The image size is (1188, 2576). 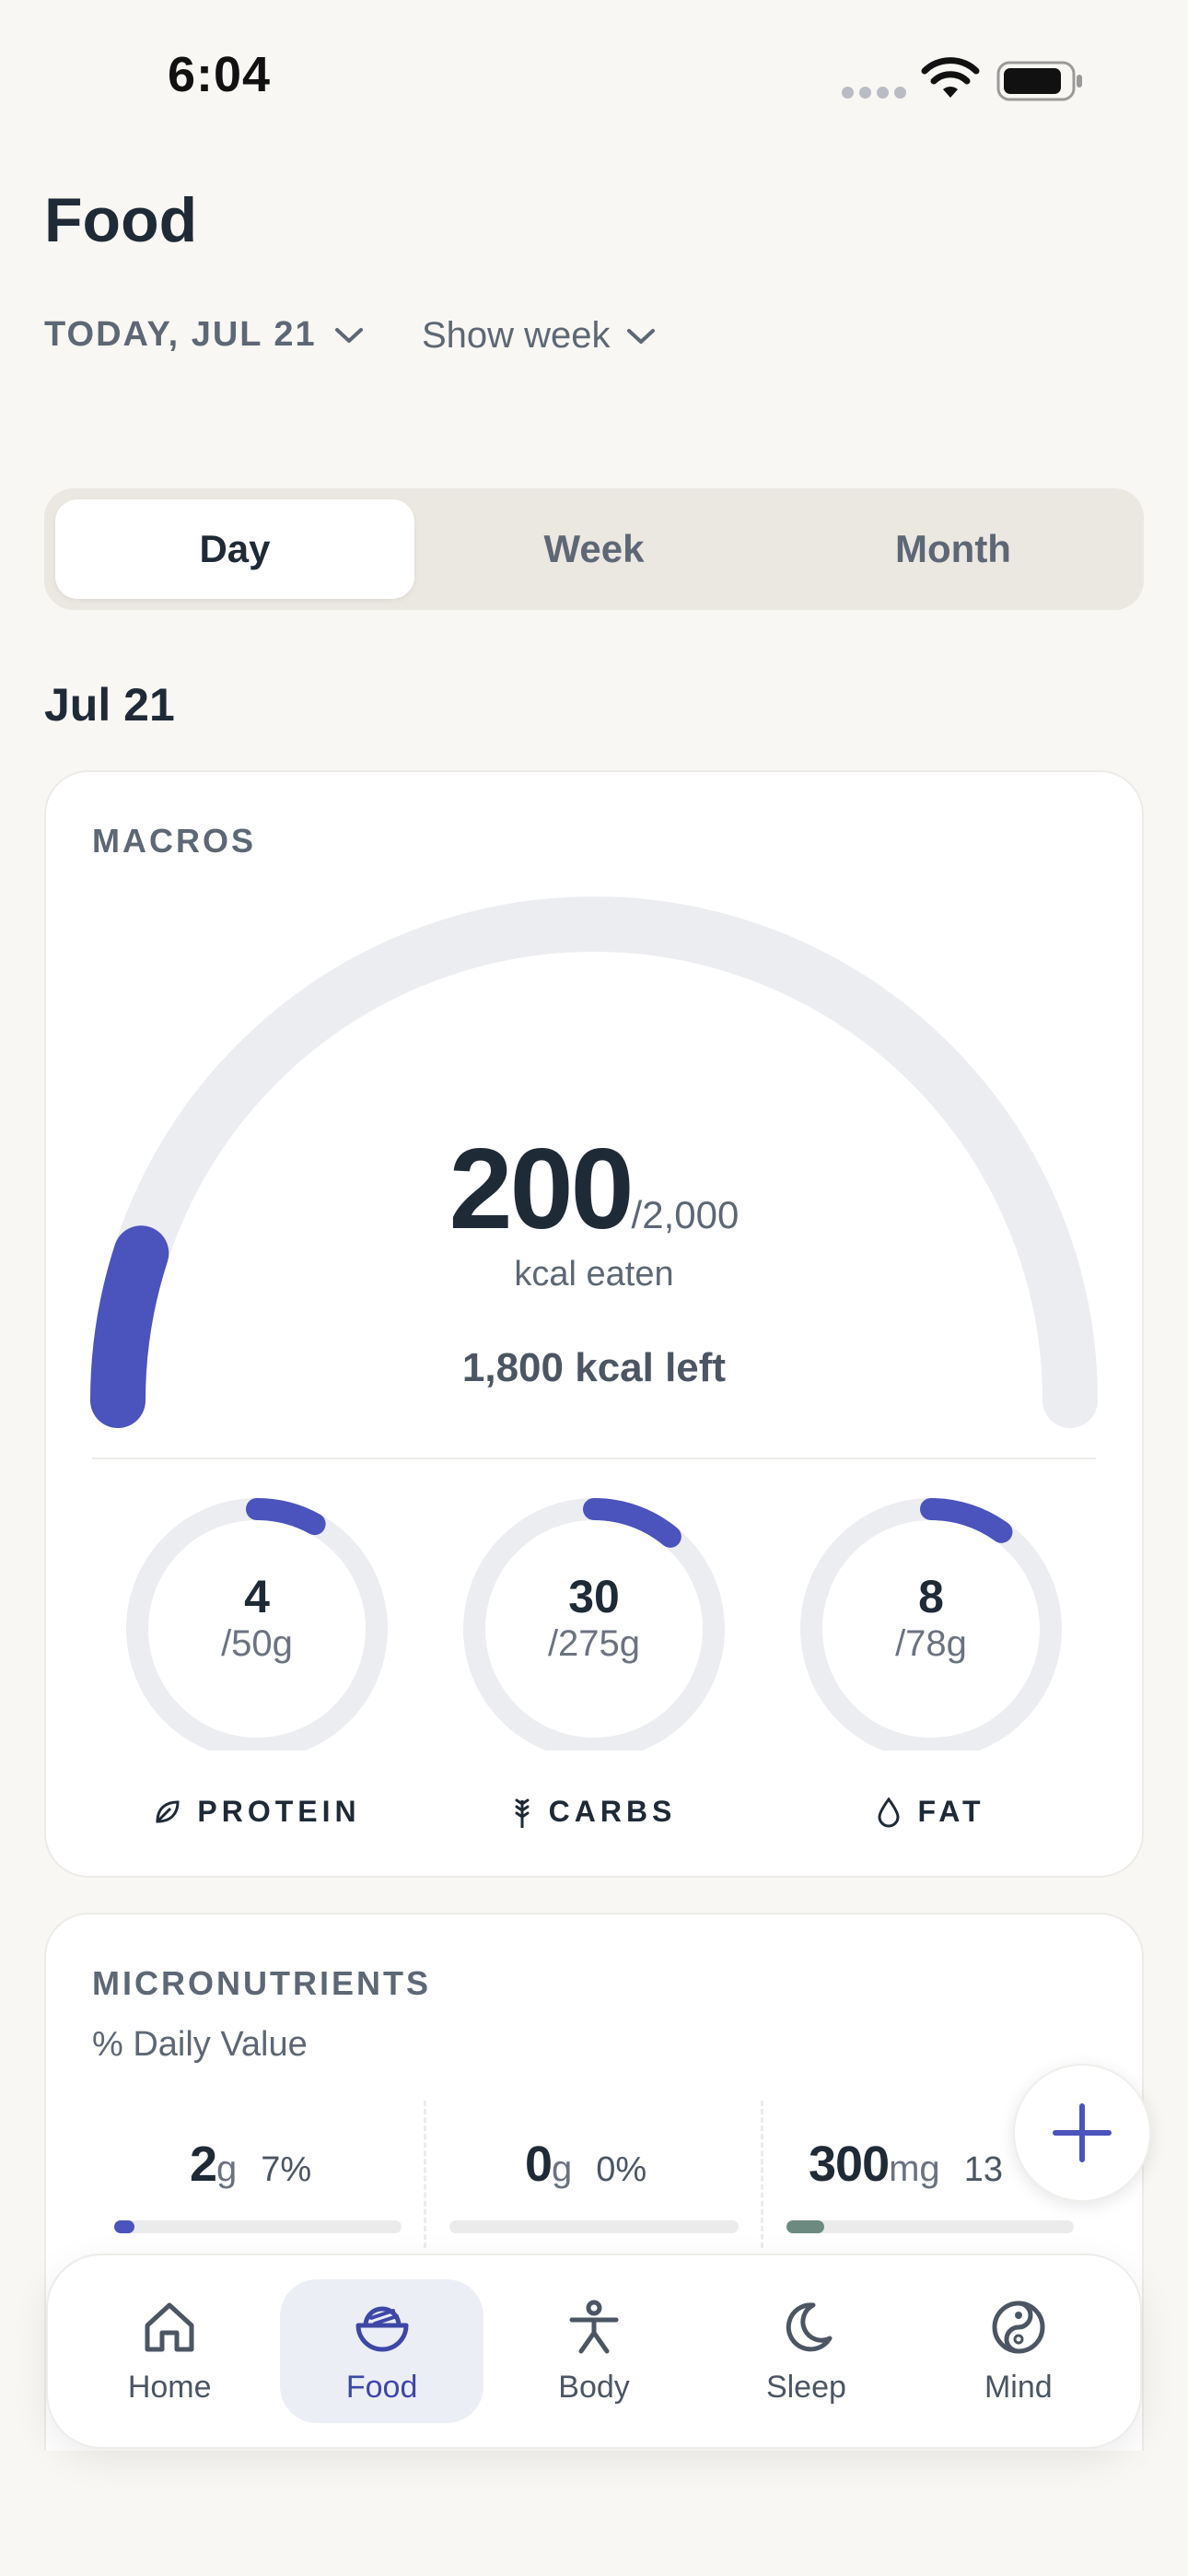 I want to click on carbs-label-text: CARBS, so click(x=612, y=1811).